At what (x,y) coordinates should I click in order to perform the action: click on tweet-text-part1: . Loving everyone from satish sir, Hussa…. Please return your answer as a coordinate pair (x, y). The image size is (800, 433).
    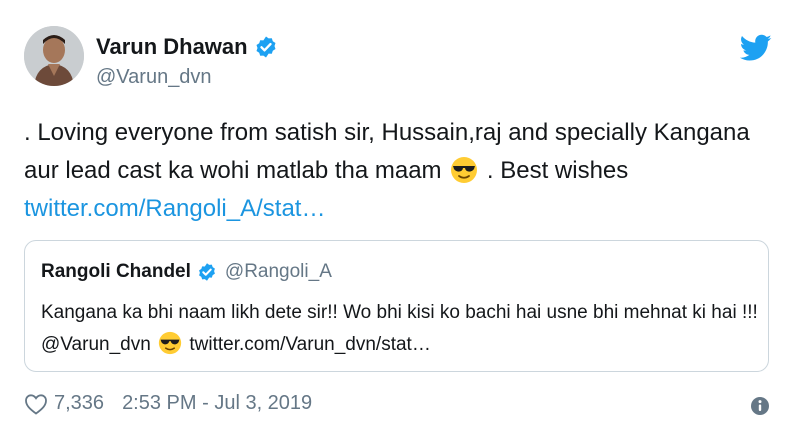
    Looking at the image, I should click on (387, 151).